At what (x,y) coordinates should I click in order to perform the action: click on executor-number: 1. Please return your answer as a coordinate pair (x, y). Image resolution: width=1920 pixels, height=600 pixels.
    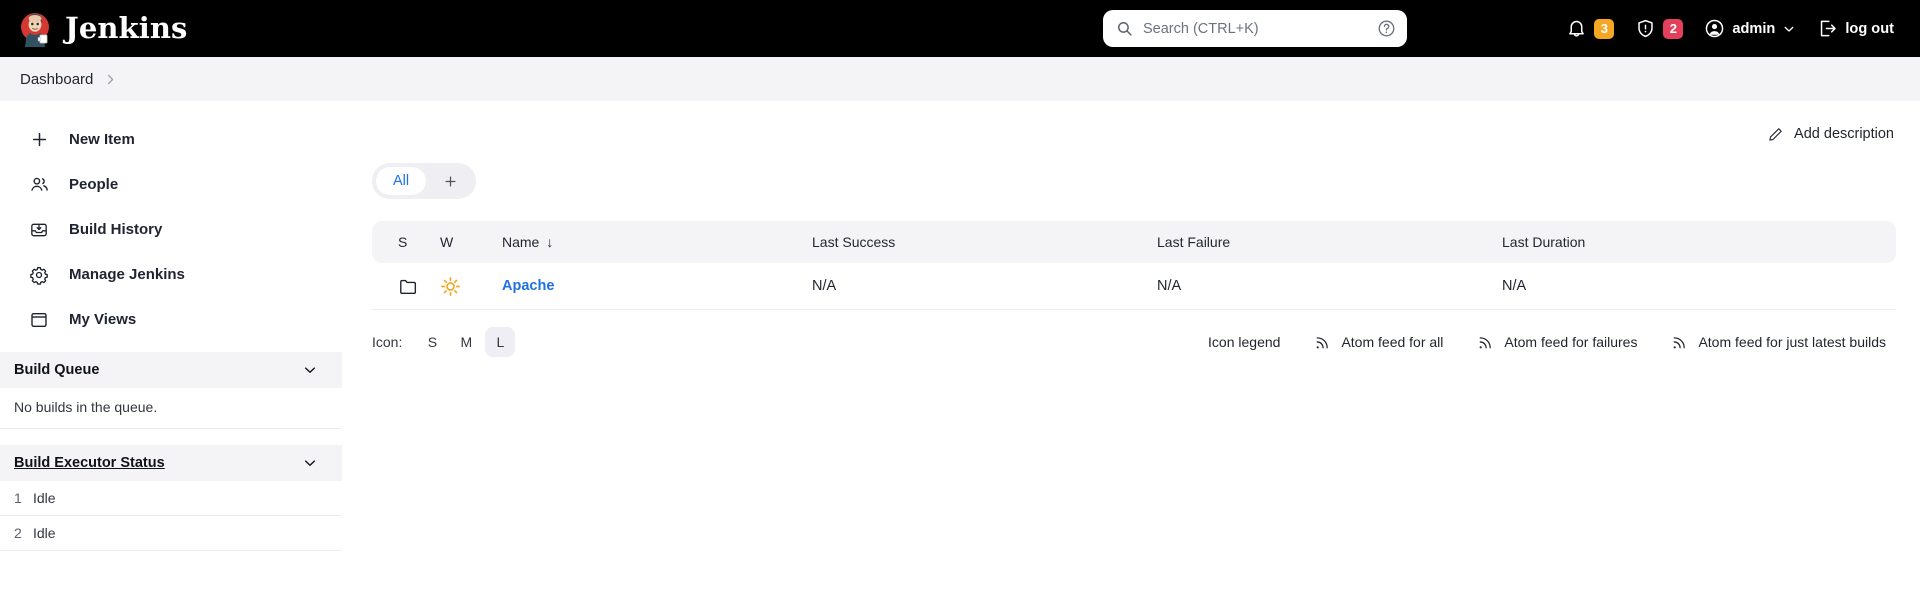
    Looking at the image, I should click on (18, 498).